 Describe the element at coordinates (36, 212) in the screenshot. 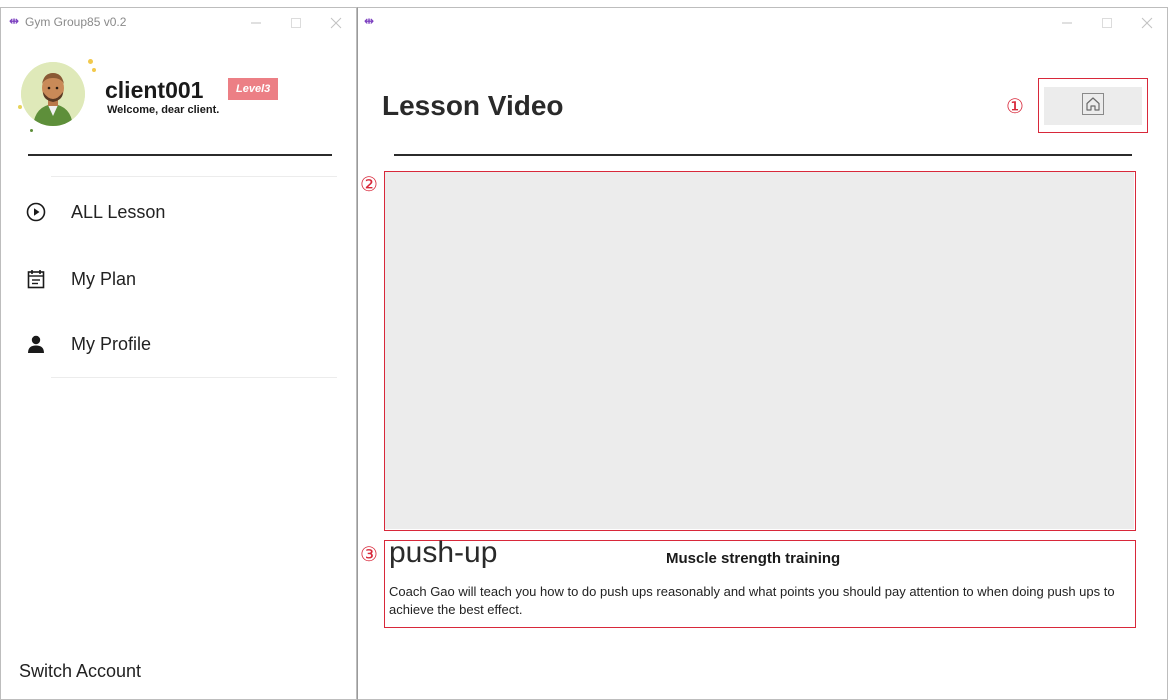

I see `play-circle-icon` at that location.